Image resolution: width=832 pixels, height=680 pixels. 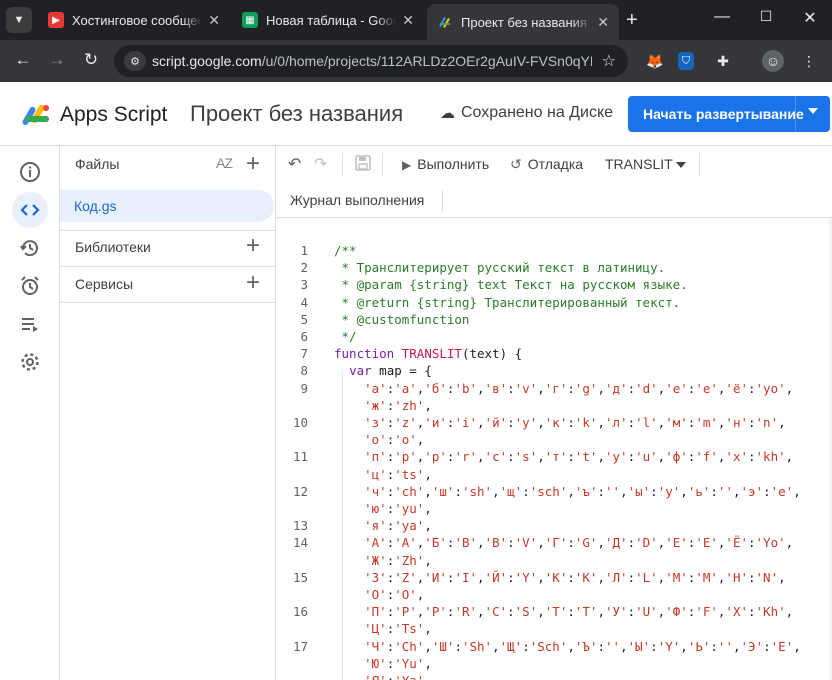 What do you see at coordinates (253, 164) in the screenshot?
I see `add-file-icon: +` at bounding box center [253, 164].